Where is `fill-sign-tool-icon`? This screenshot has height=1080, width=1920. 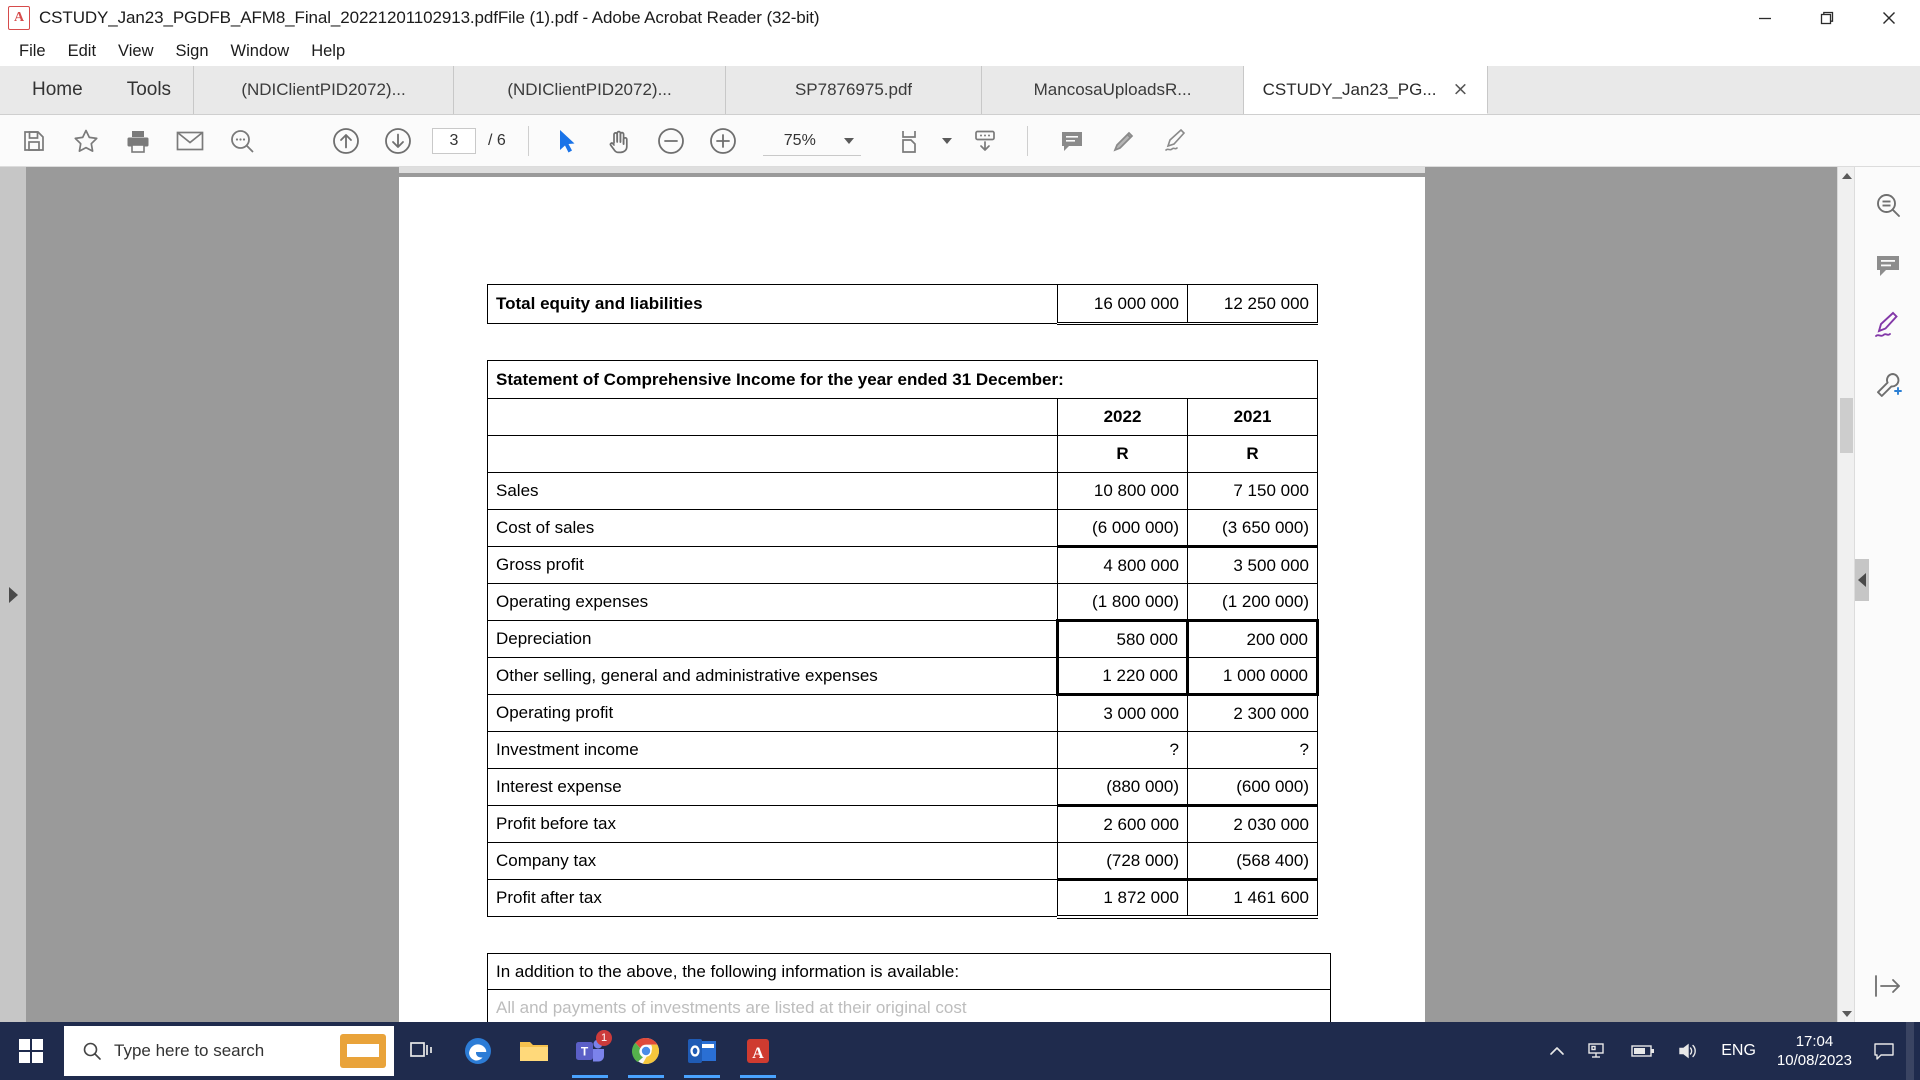
fill-sign-tool-icon is located at coordinates (1887, 325).